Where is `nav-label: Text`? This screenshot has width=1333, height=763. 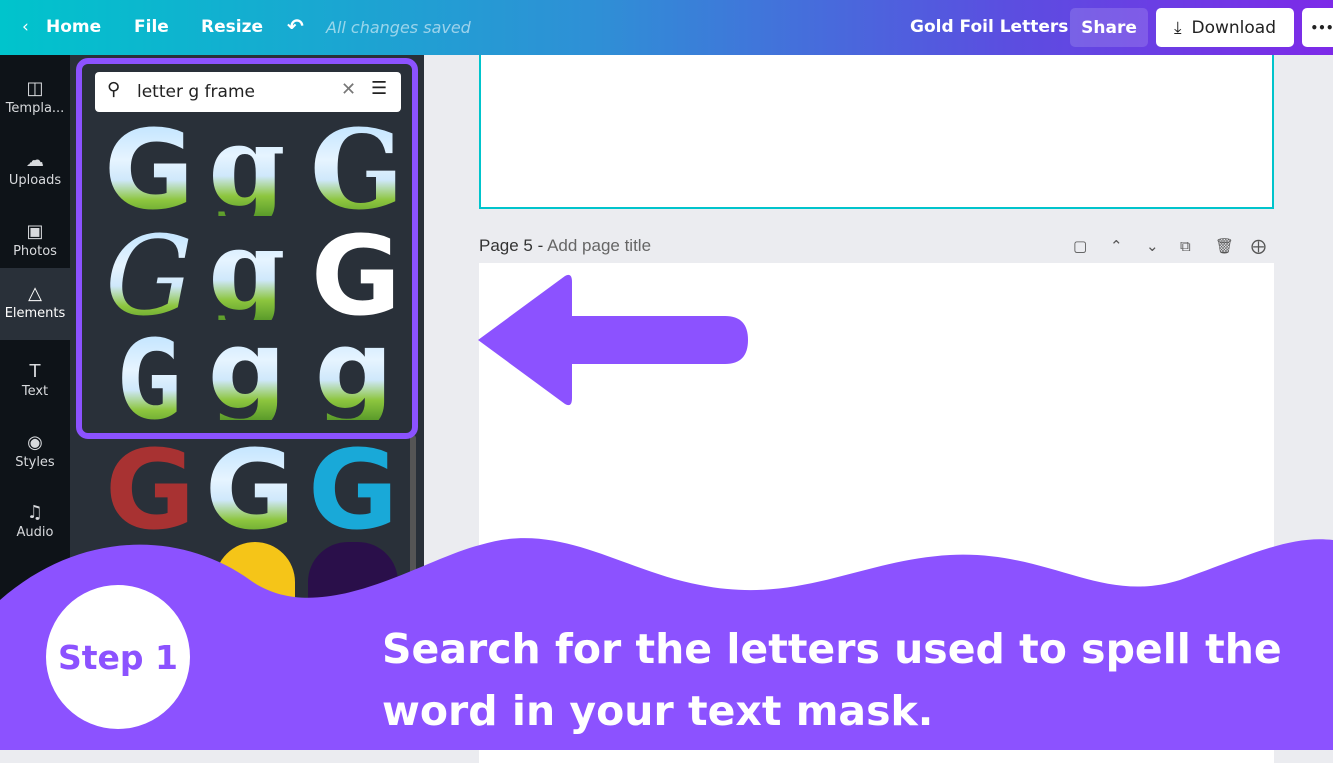 nav-label: Text is located at coordinates (35, 391).